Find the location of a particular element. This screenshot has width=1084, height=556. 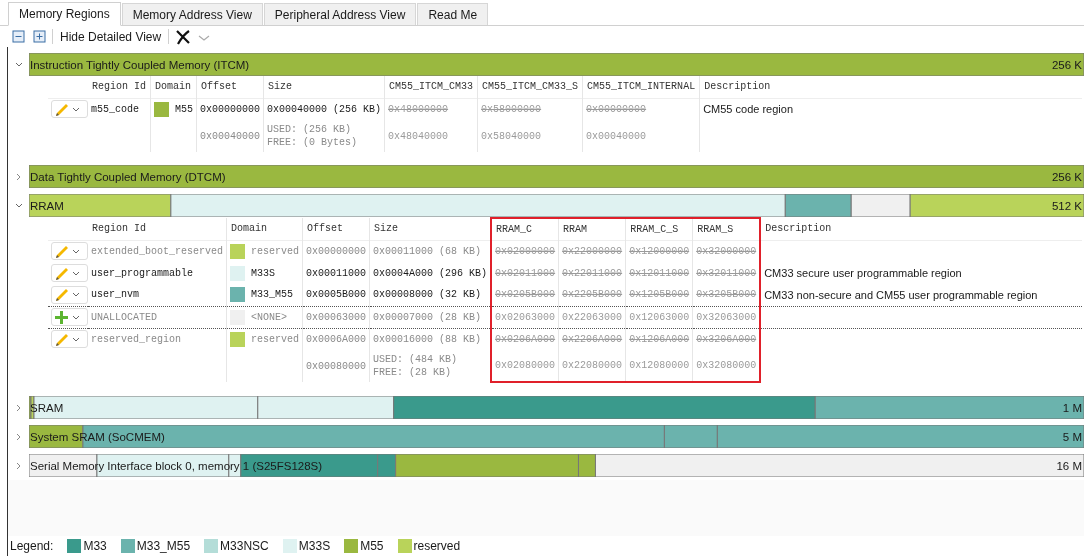

collapse-all-icon is located at coordinates (18, 36).